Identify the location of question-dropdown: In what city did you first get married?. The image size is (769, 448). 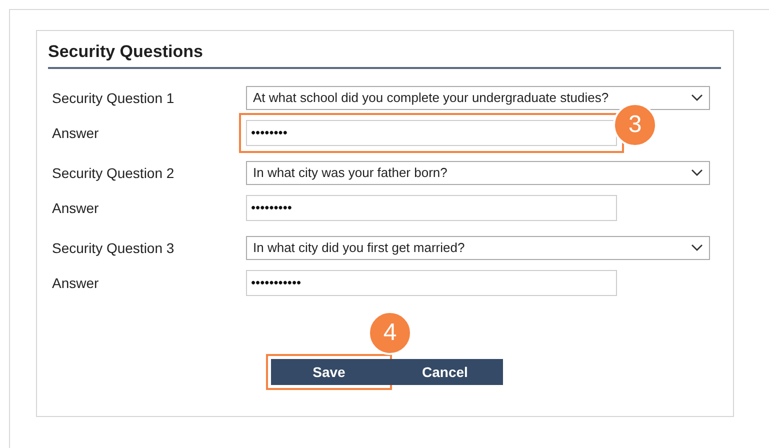
(478, 248).